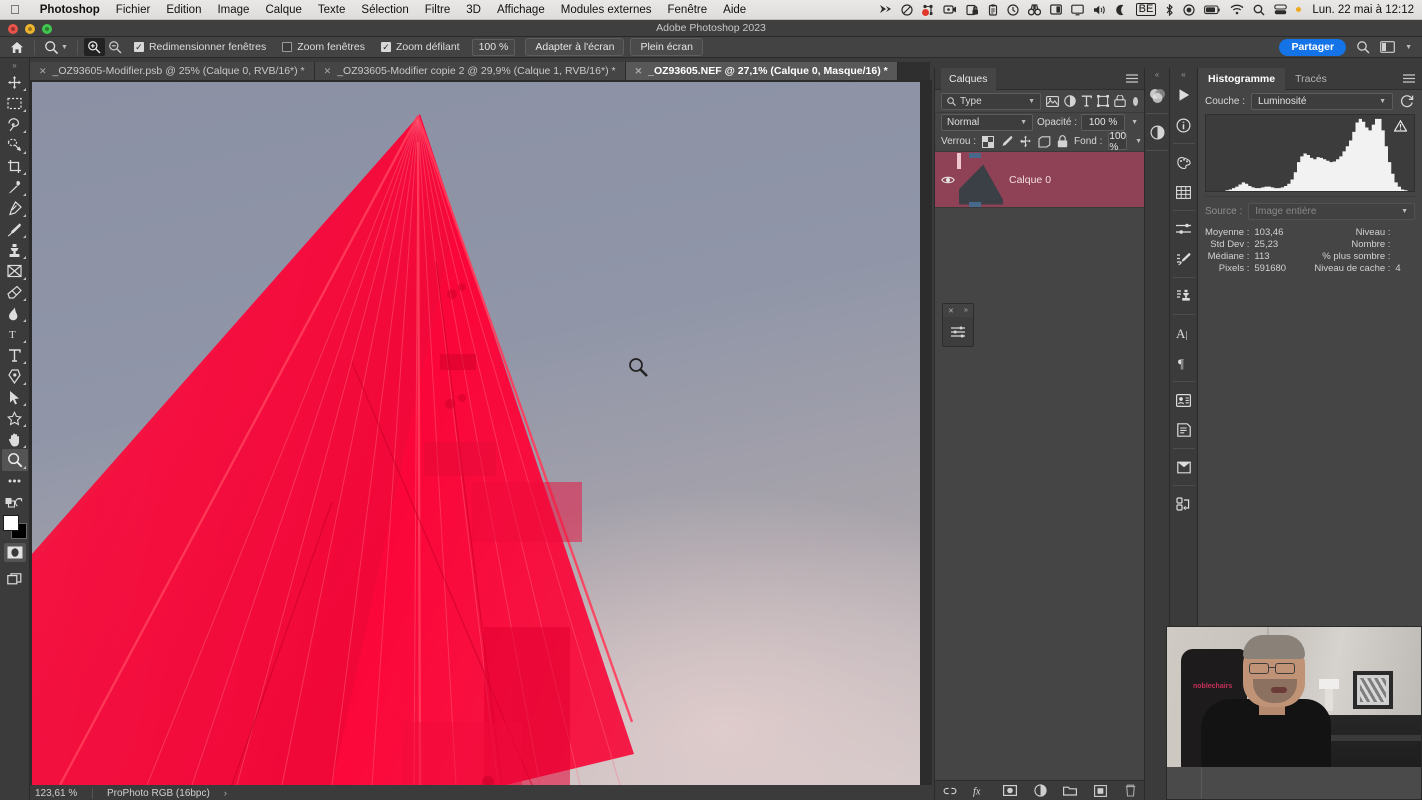  I want to click on menu-item-photoshop: Photoshop, so click(70, 10).